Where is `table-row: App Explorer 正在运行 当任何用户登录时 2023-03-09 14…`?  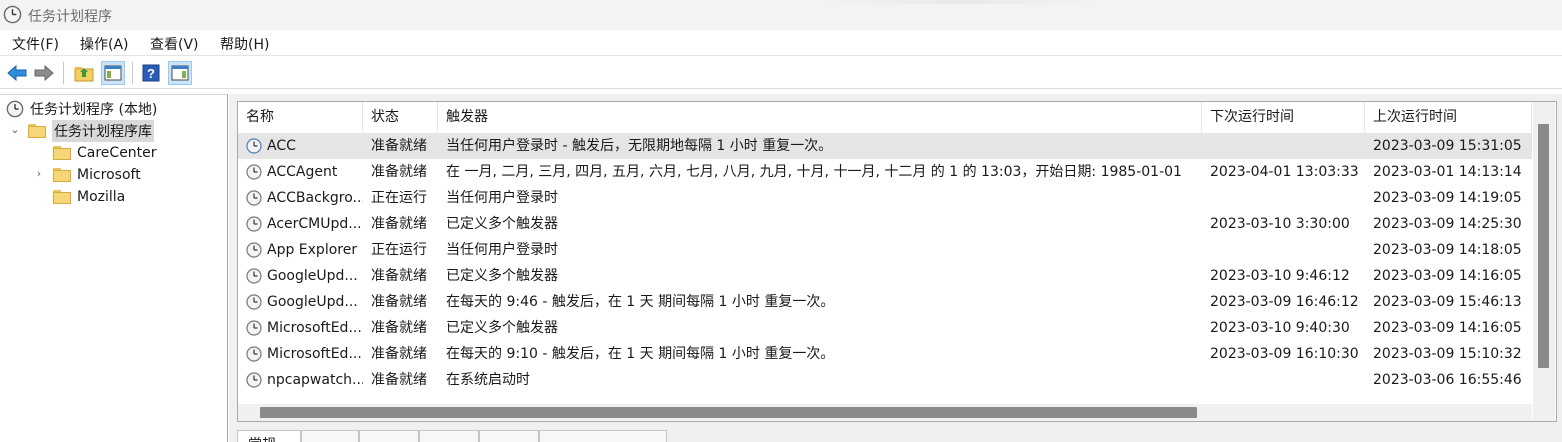 table-row: App Explorer 正在运行 当任何用户登录时 2023-03-09 14… is located at coordinates (885, 250).